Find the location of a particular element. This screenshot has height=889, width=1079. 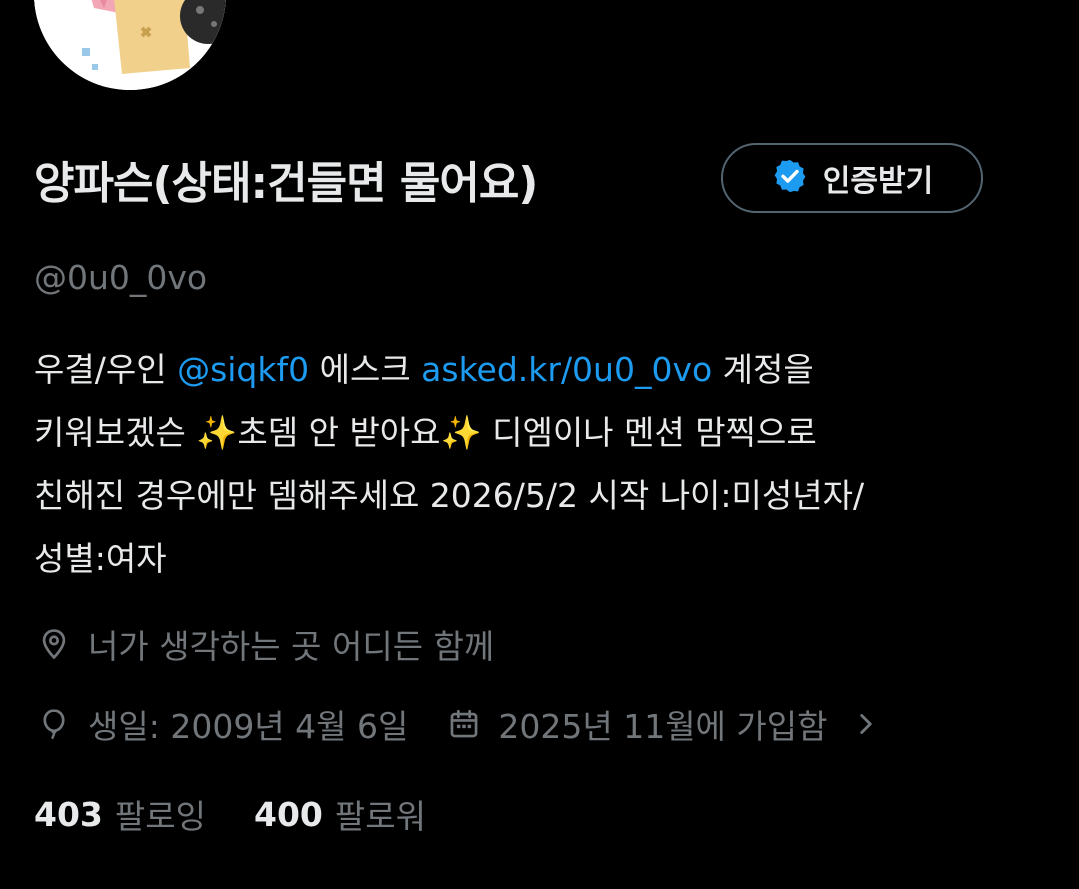

profile-location-row: 너가 생각하는 곳 어디든 함께 is located at coordinates (264, 644).